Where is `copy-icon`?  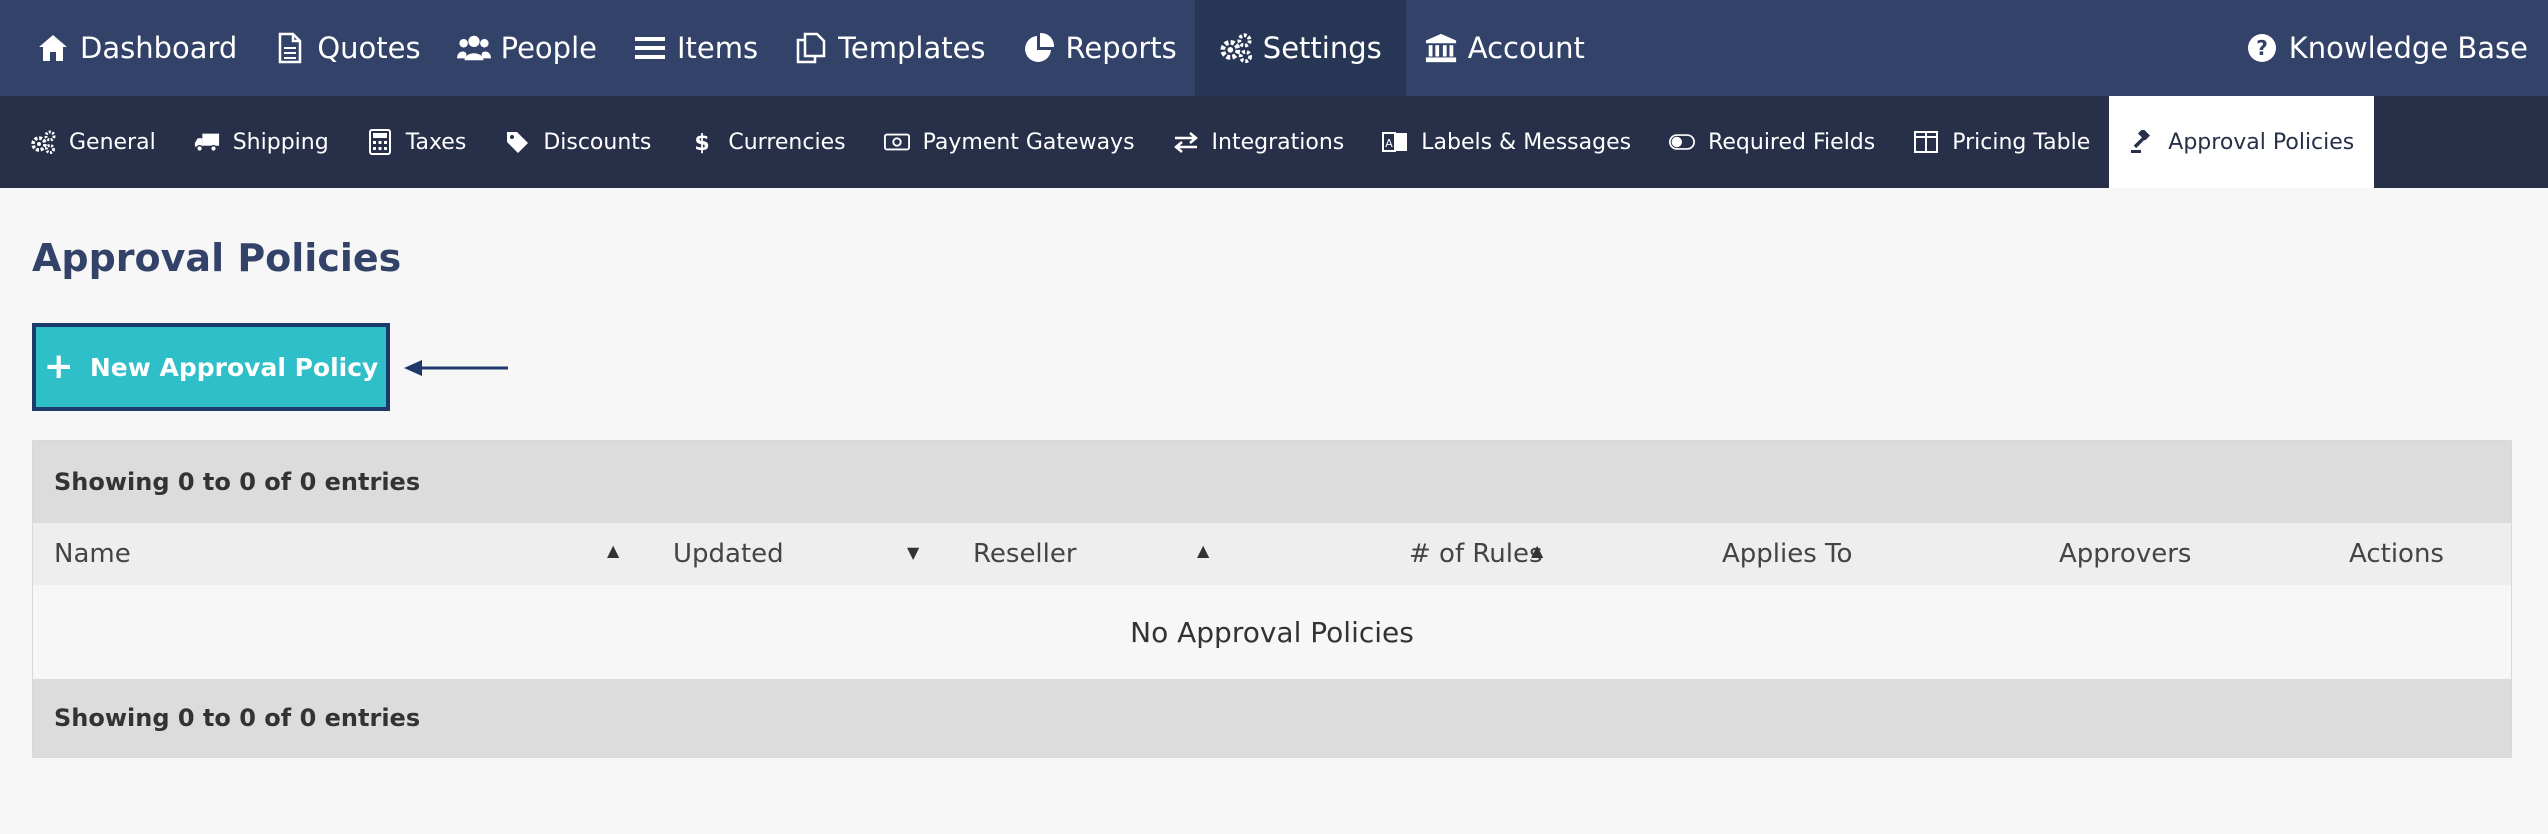
copy-icon is located at coordinates (811, 48).